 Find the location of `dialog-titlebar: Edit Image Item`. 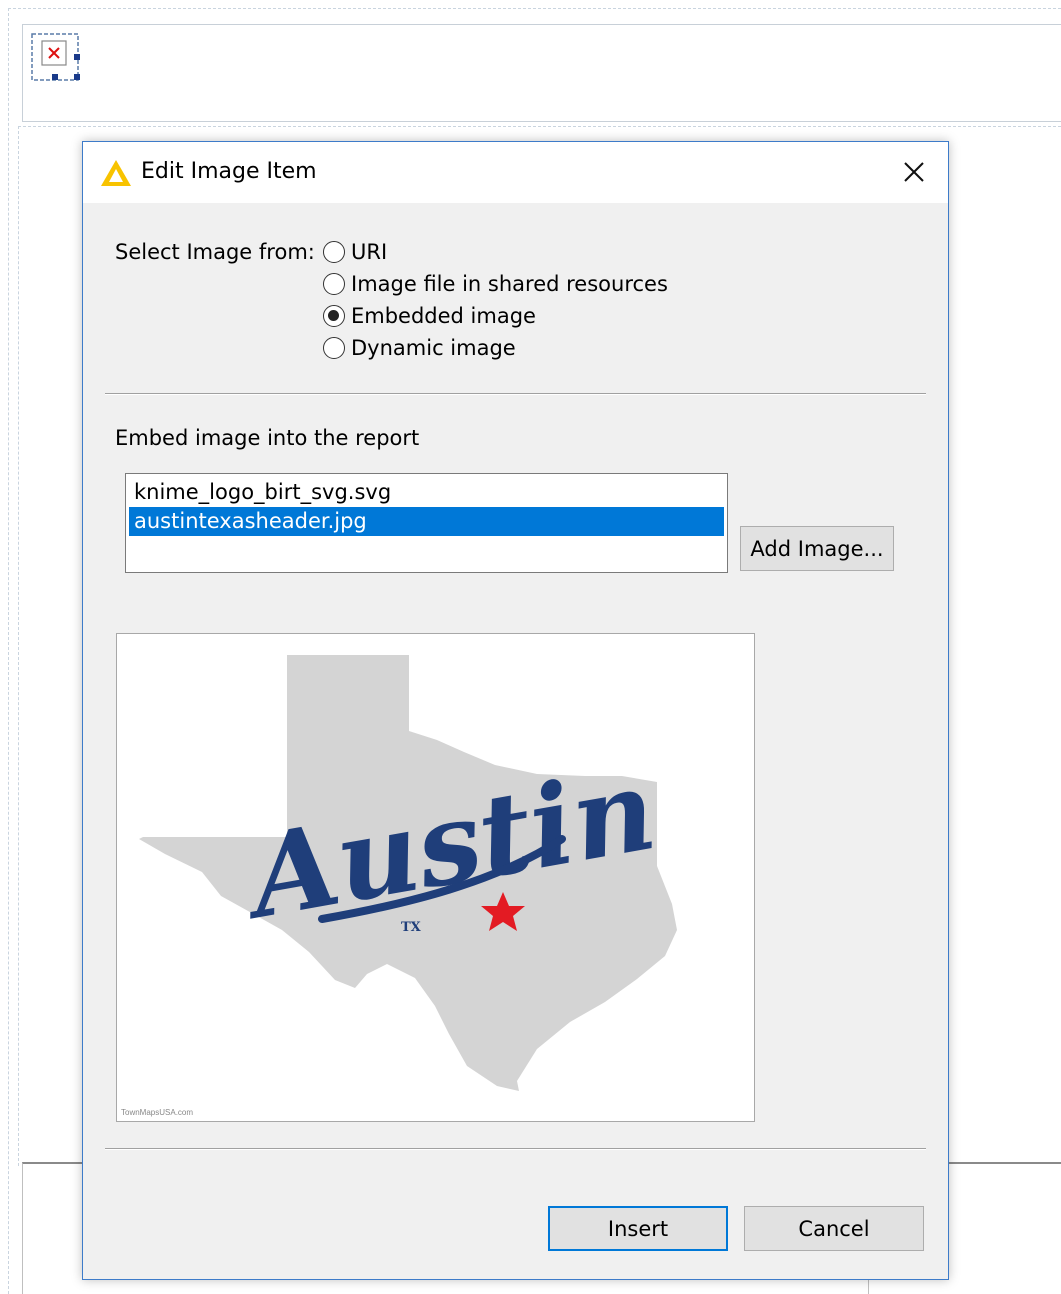

dialog-titlebar: Edit Image Item is located at coordinates (515, 172).